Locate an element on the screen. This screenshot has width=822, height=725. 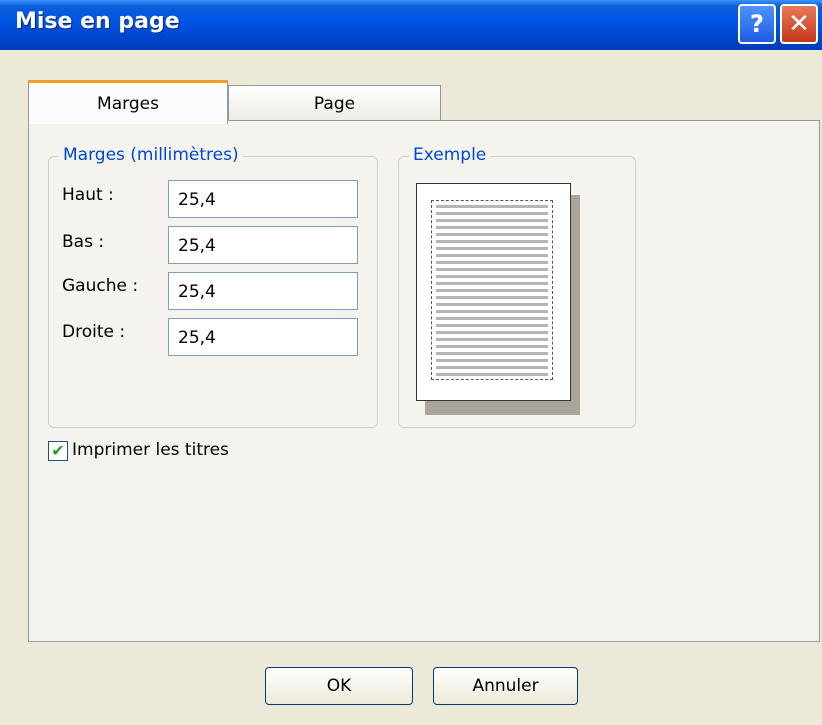
page-preview is located at coordinates (493, 292).